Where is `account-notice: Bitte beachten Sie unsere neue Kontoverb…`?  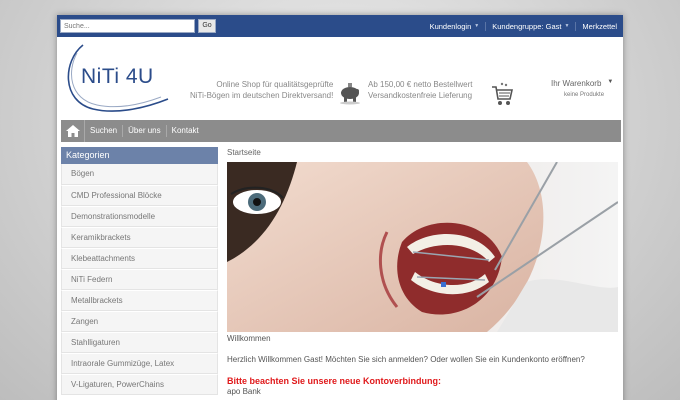
account-notice: Bitte beachten Sie unsere neue Kontoverb… is located at coordinates (334, 381).